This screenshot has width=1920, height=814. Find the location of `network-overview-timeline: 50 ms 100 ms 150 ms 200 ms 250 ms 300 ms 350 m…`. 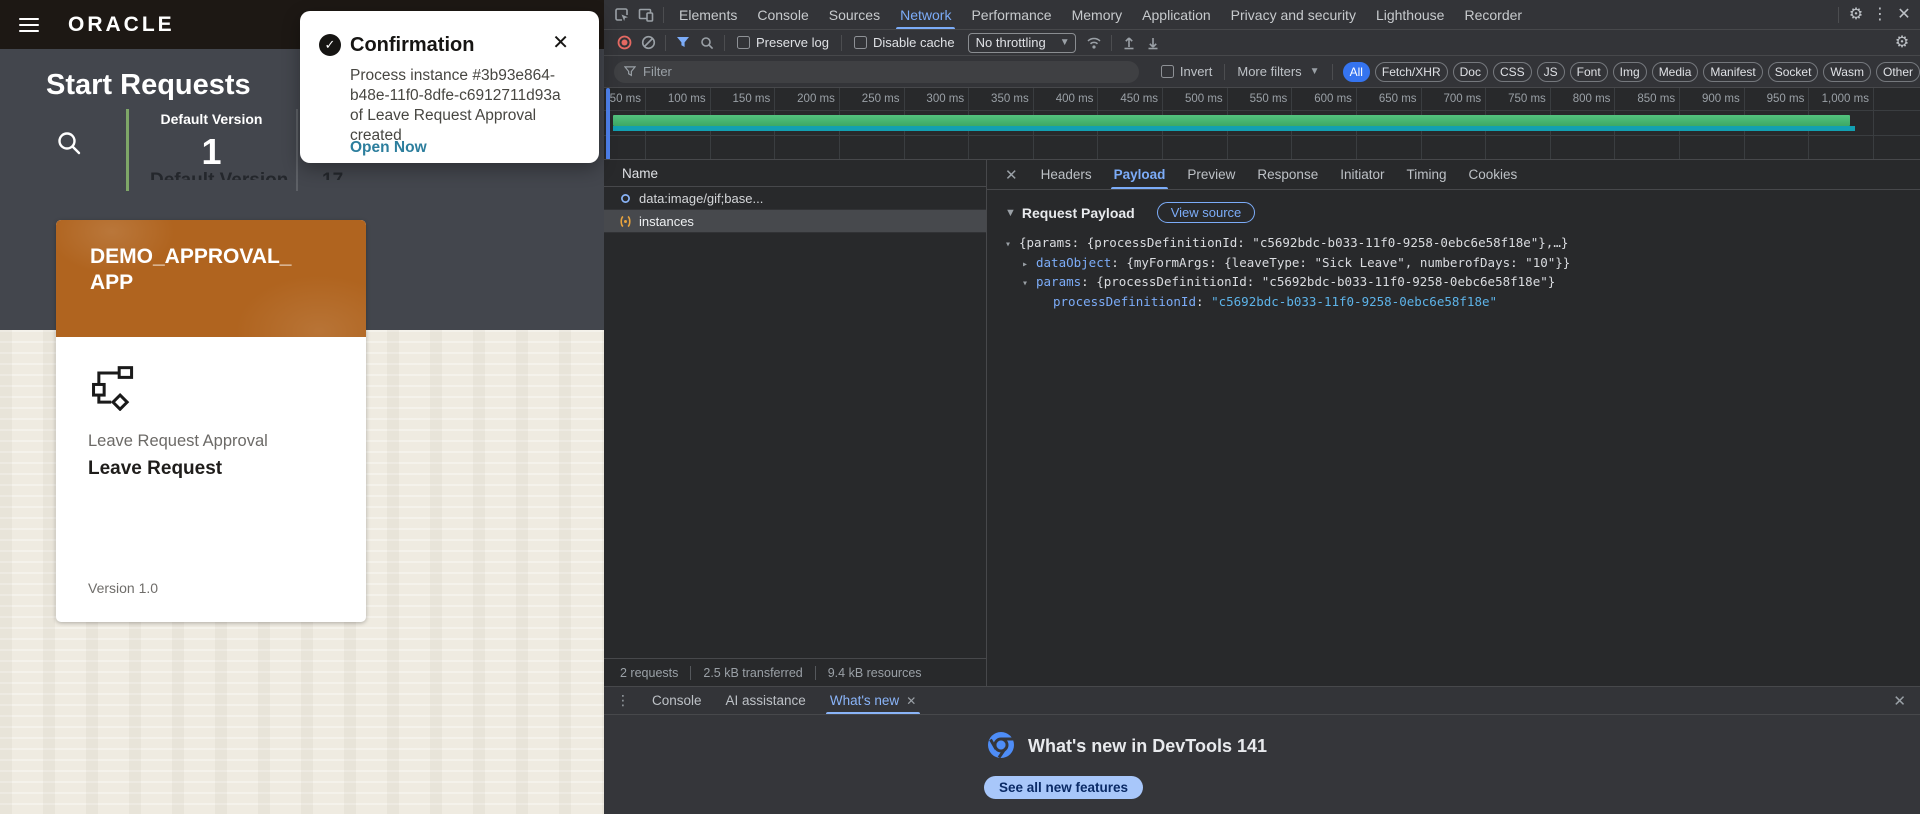

network-overview-timeline: 50 ms 100 ms 150 ms 200 ms 250 ms 300 ms 350 m… is located at coordinates (1262, 124).